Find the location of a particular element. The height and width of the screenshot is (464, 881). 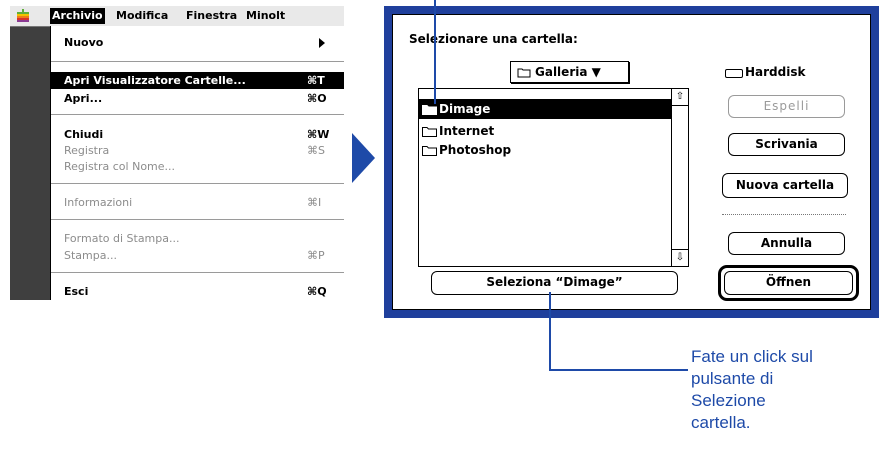

menu-bar: Archivio Modifica Finestra Minolt is located at coordinates (177, 16).